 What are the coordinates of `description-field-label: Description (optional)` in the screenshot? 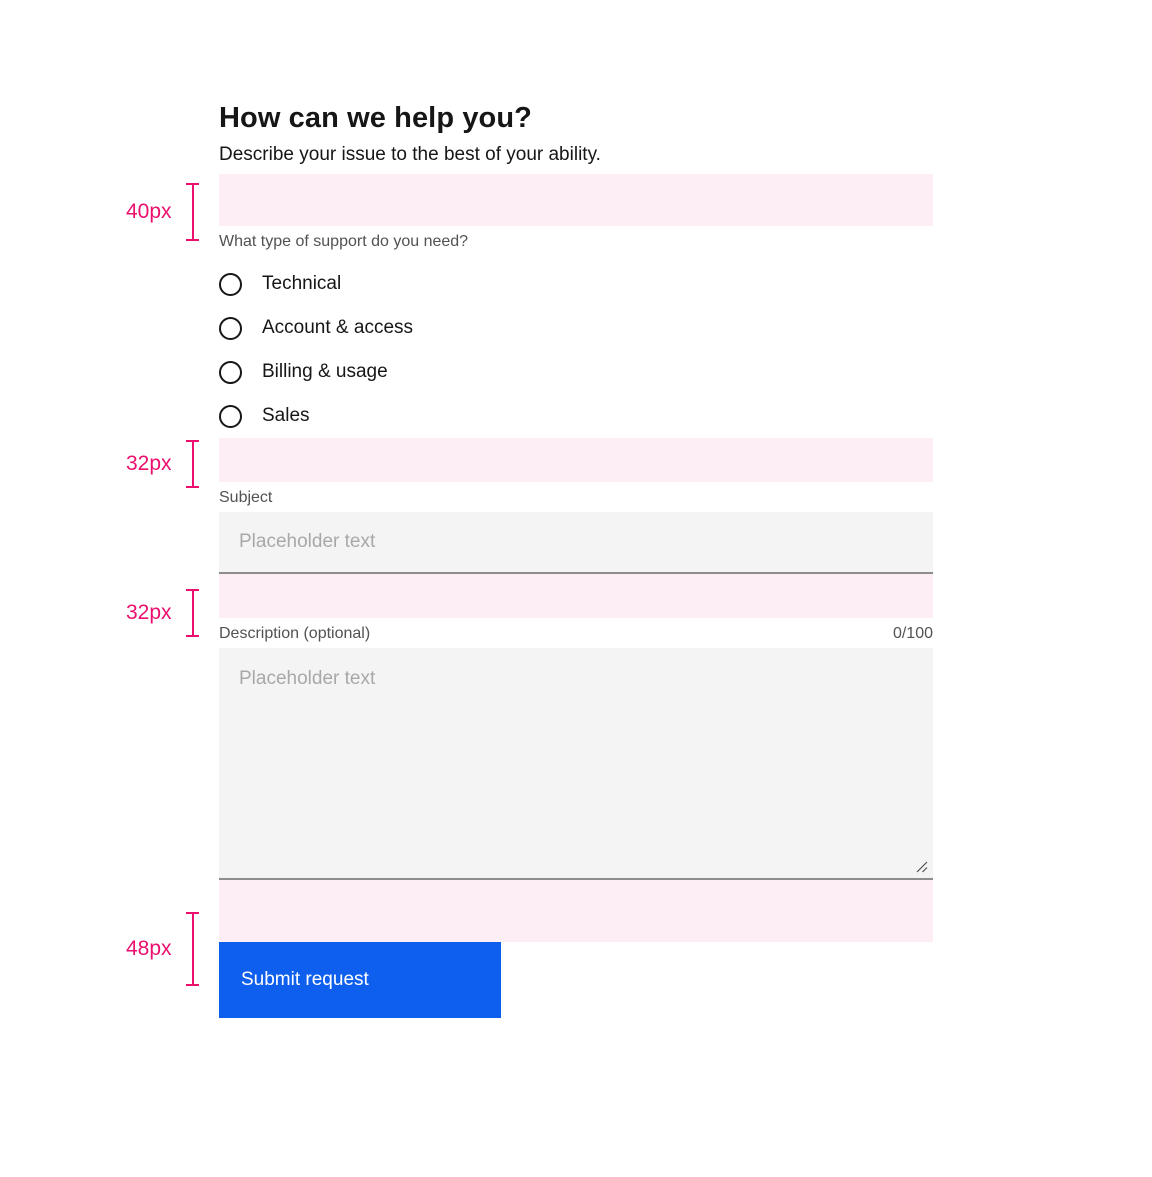 It's located at (295, 633).